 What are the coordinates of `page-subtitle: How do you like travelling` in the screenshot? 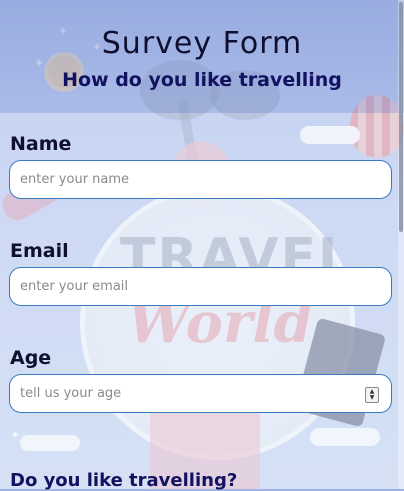 It's located at (202, 80).